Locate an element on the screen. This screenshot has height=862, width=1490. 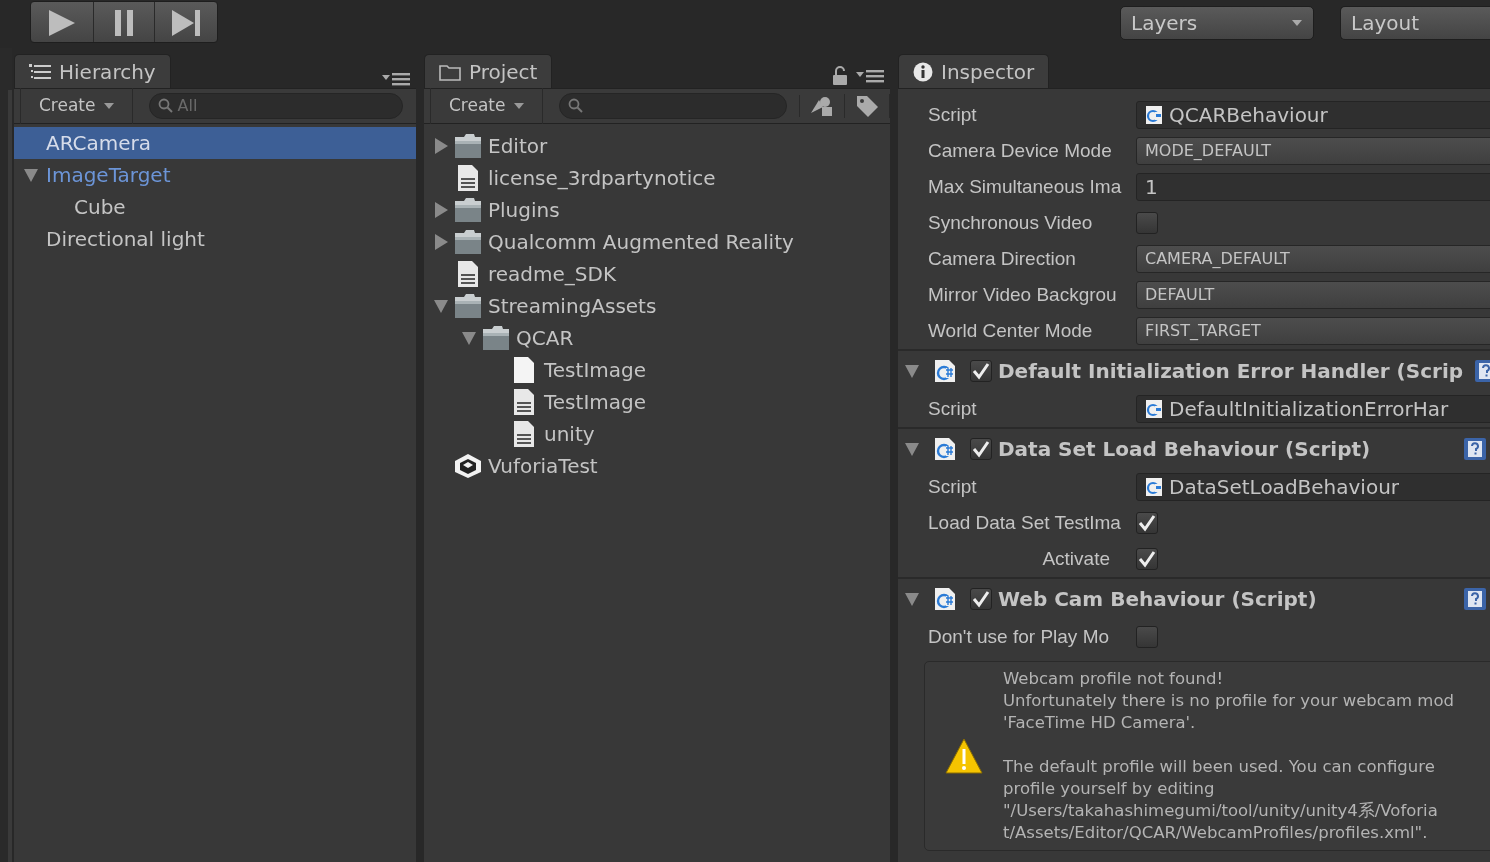
field-label: Camera Direction is located at coordinates (1002, 258).